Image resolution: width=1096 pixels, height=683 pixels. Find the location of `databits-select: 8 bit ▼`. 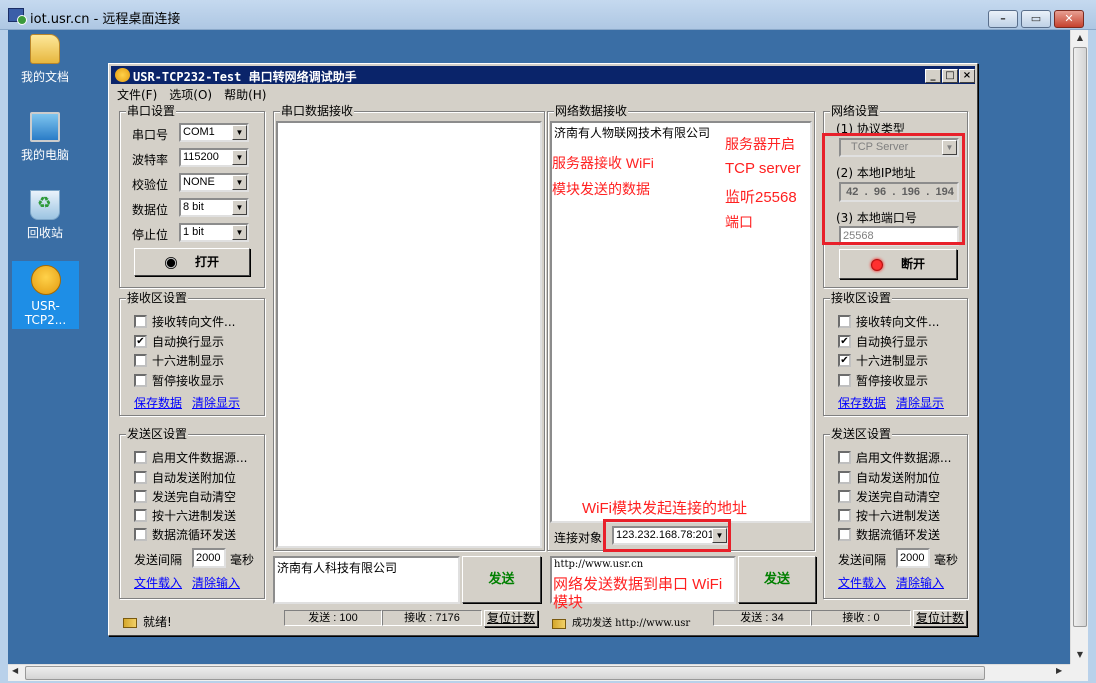

databits-select: 8 bit ▼ is located at coordinates (214, 207).